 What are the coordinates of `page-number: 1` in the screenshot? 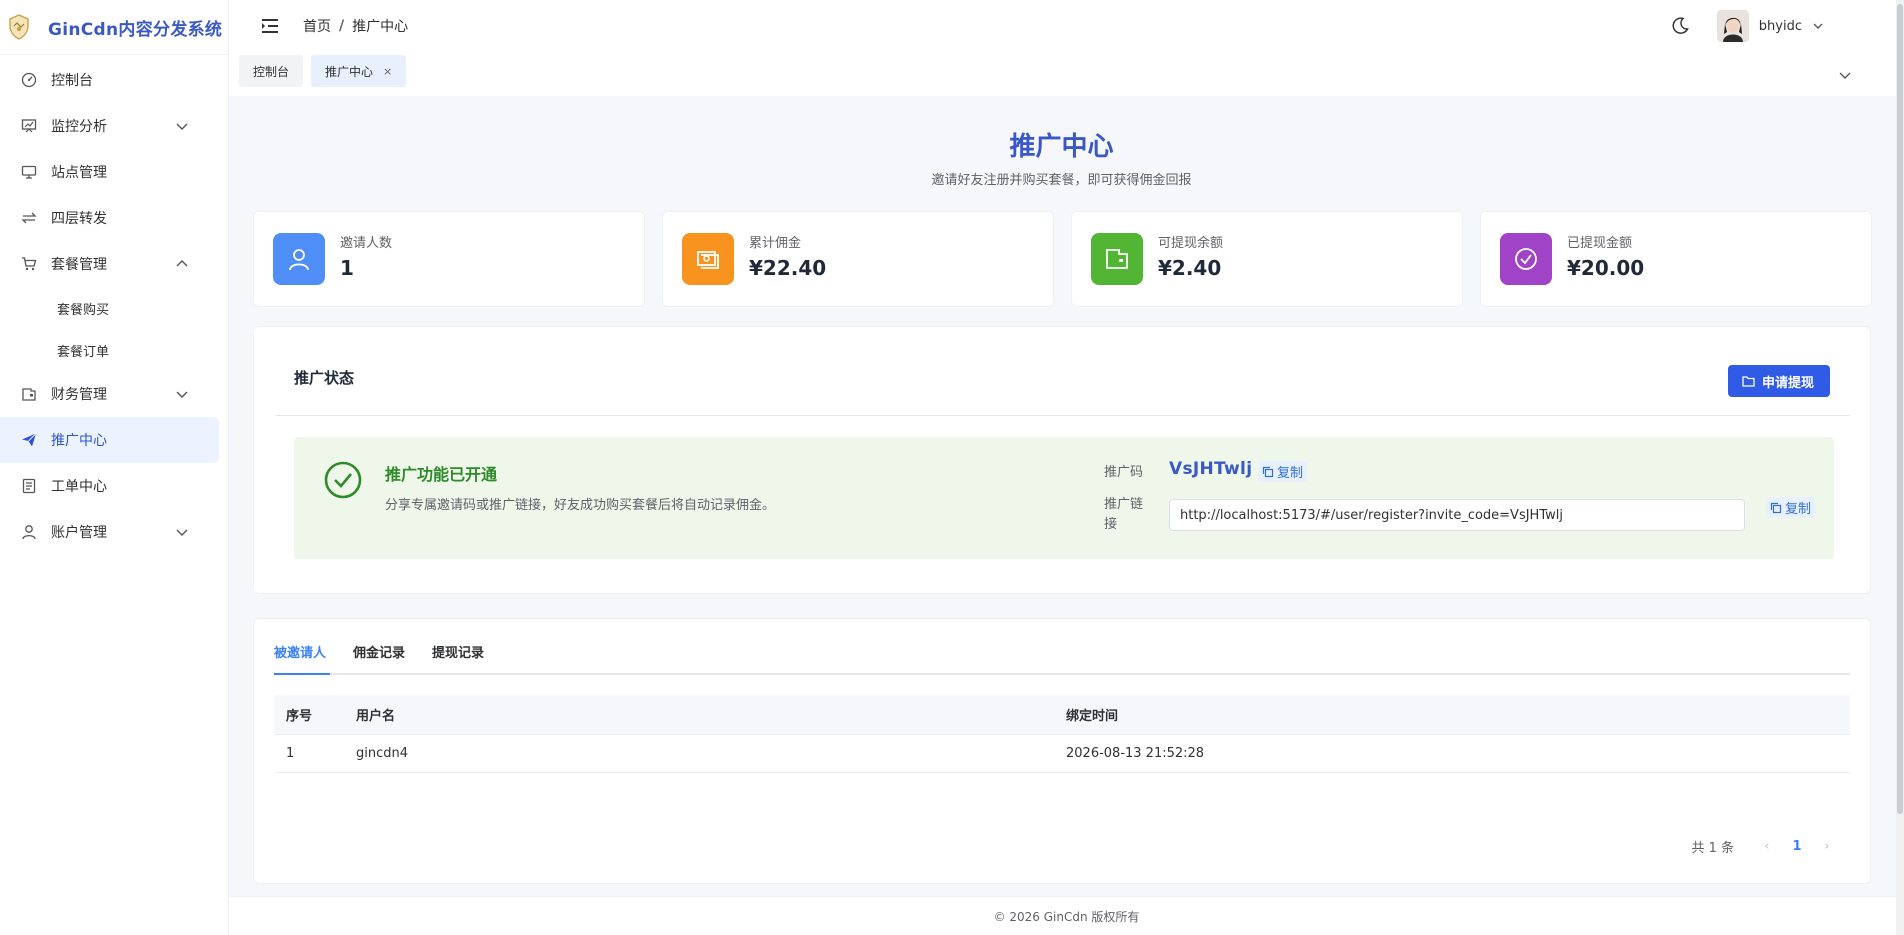 It's located at (1797, 846).